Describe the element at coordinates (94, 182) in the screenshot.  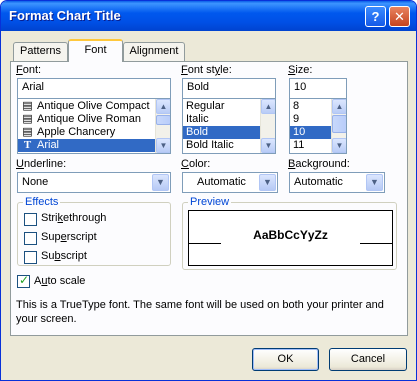
I see `underline-select: None ▼` at that location.